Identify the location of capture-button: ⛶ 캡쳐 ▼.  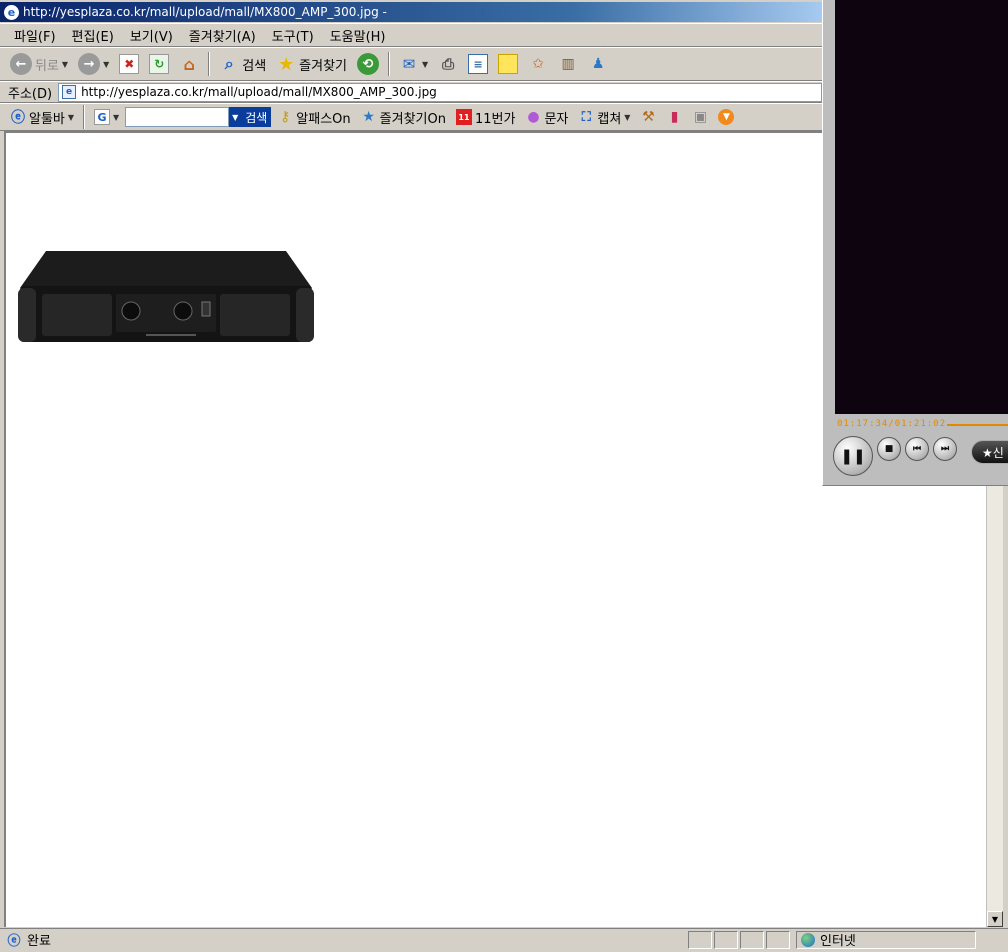
(604, 117).